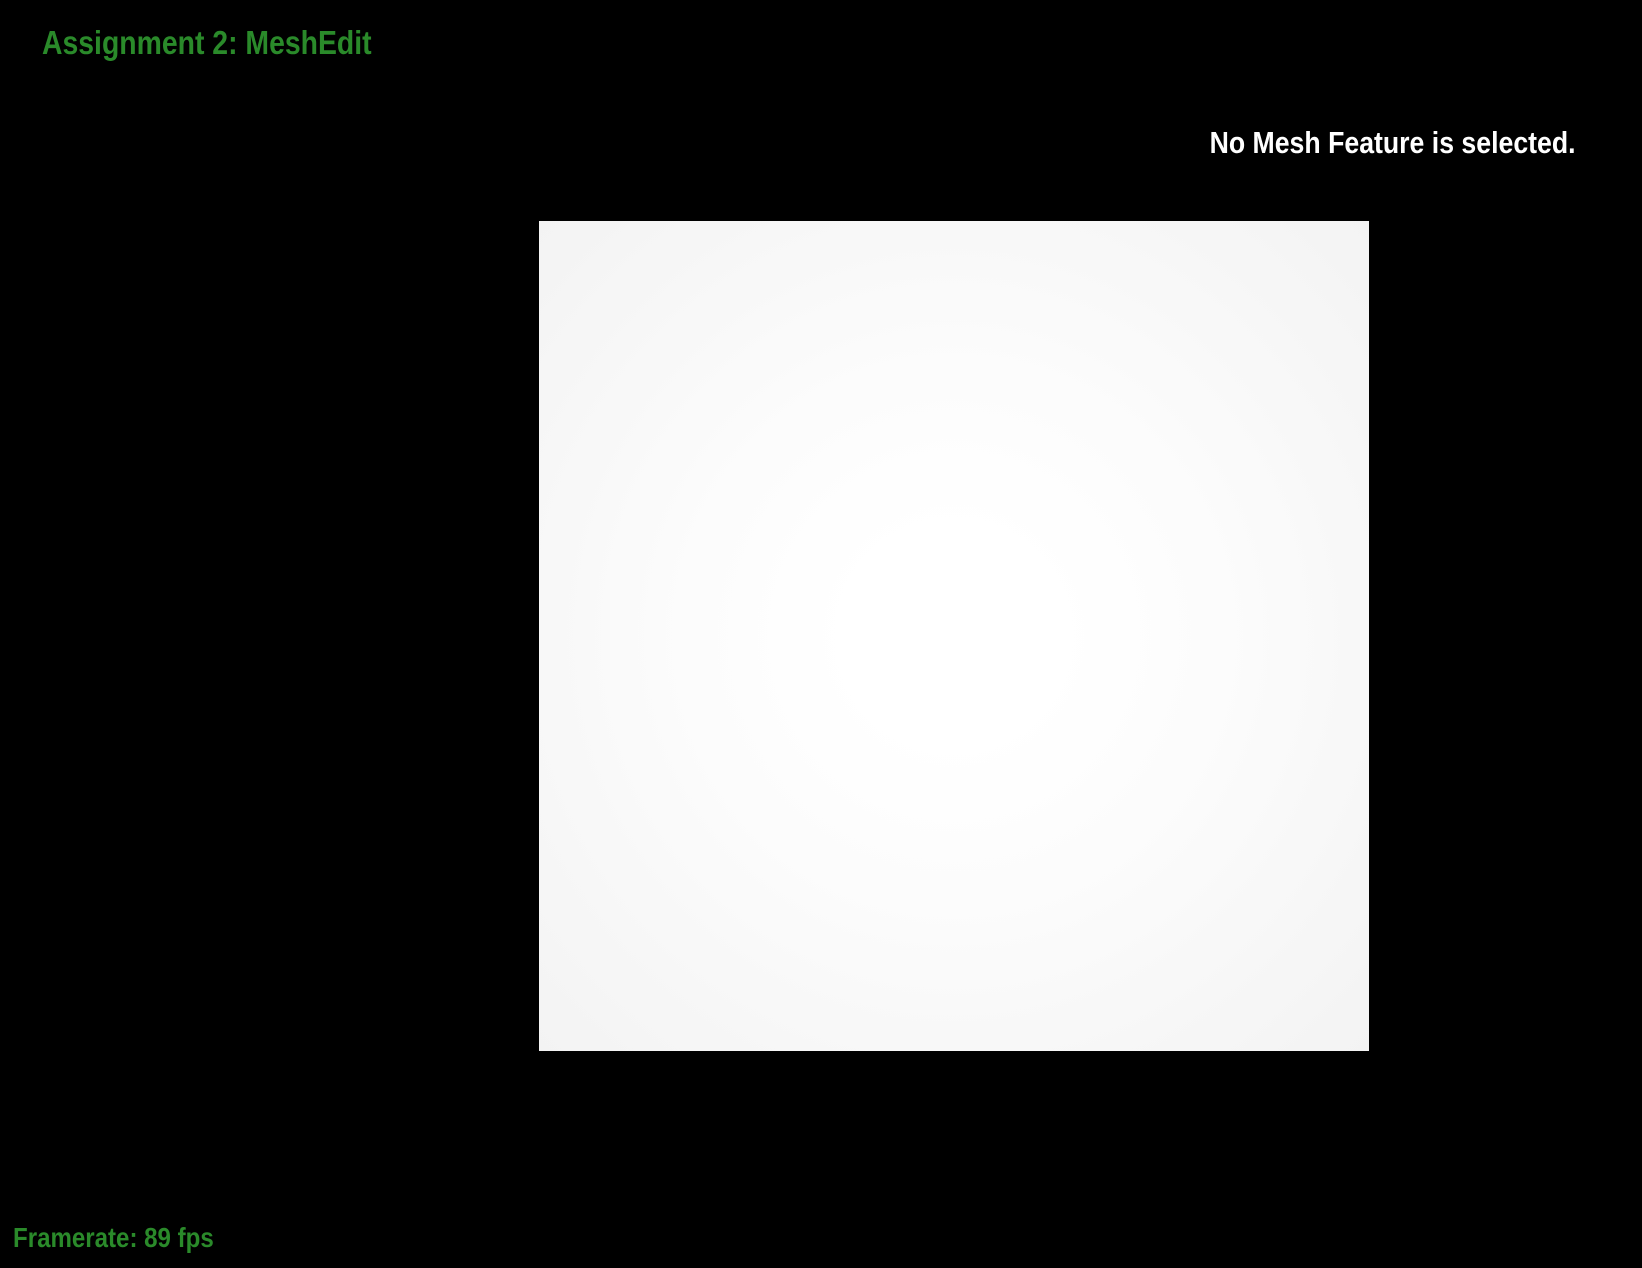  Describe the element at coordinates (113, 1237) in the screenshot. I see `framerate-readout: Framerate: 89 fps` at that location.